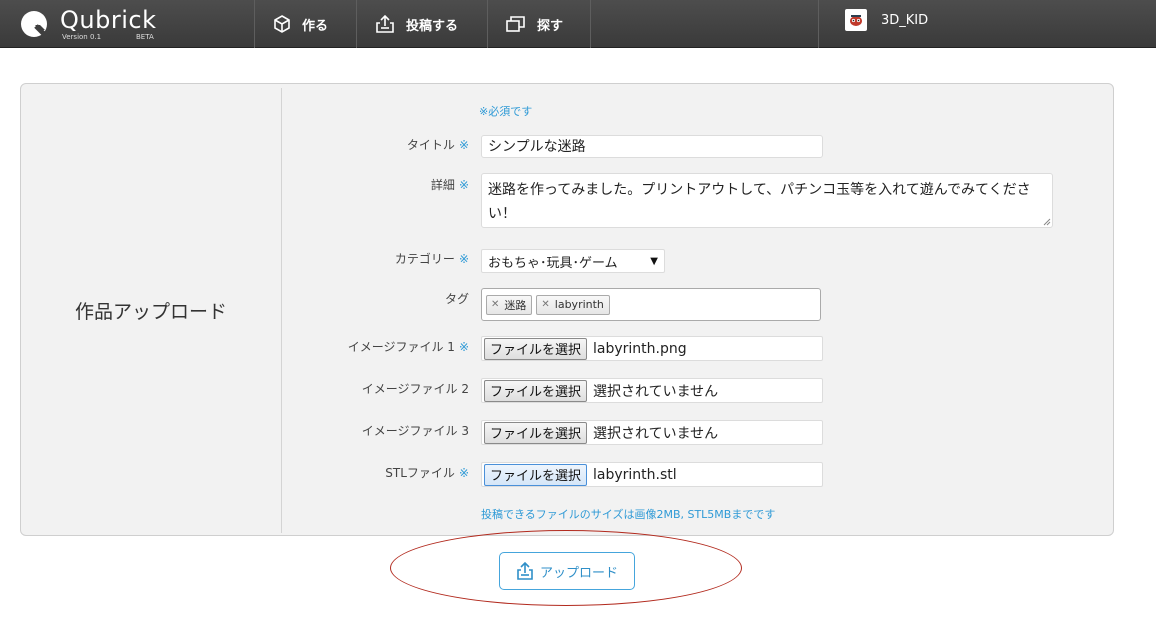 This screenshot has width=1156, height=630. I want to click on logo-version: Version 0.1, so click(82, 37).